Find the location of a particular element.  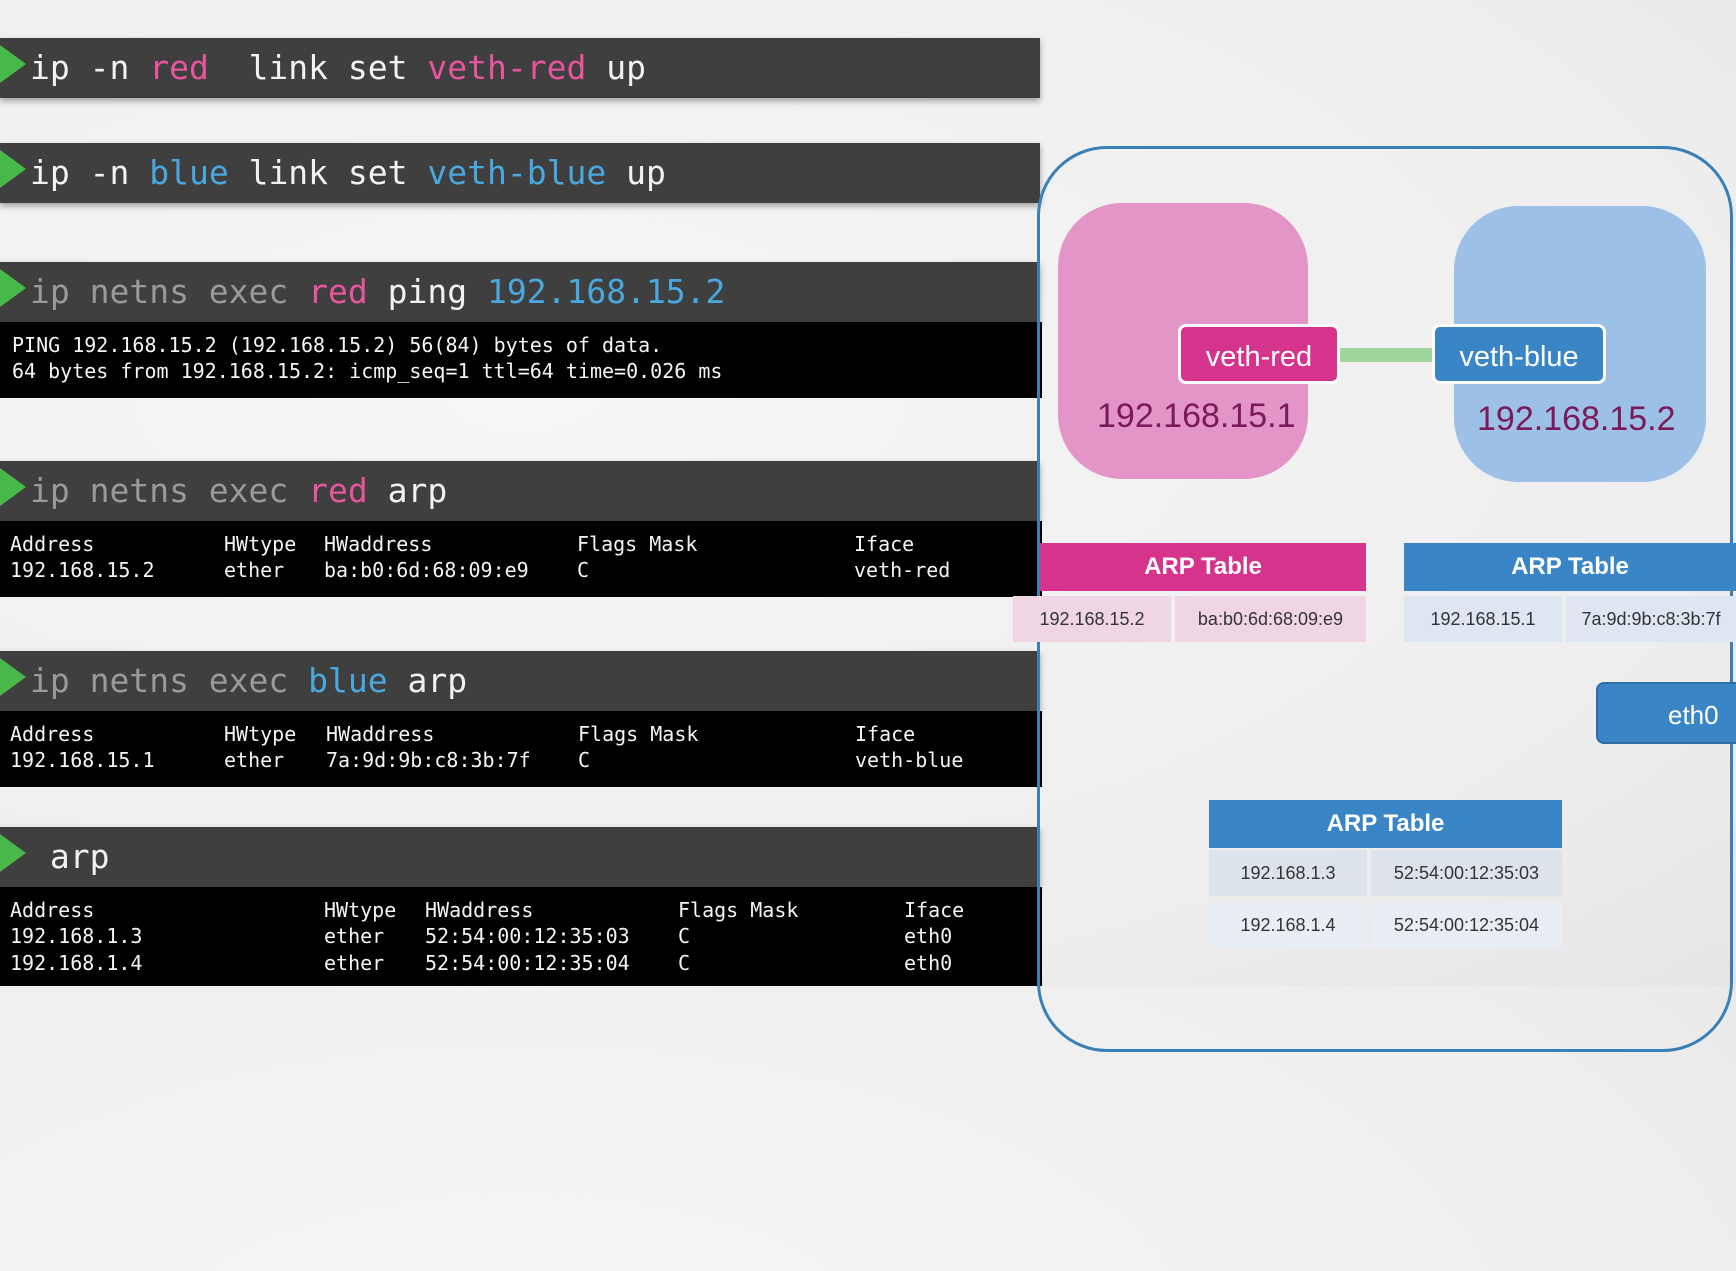

cmd-text: ping is located at coordinates (427, 291).